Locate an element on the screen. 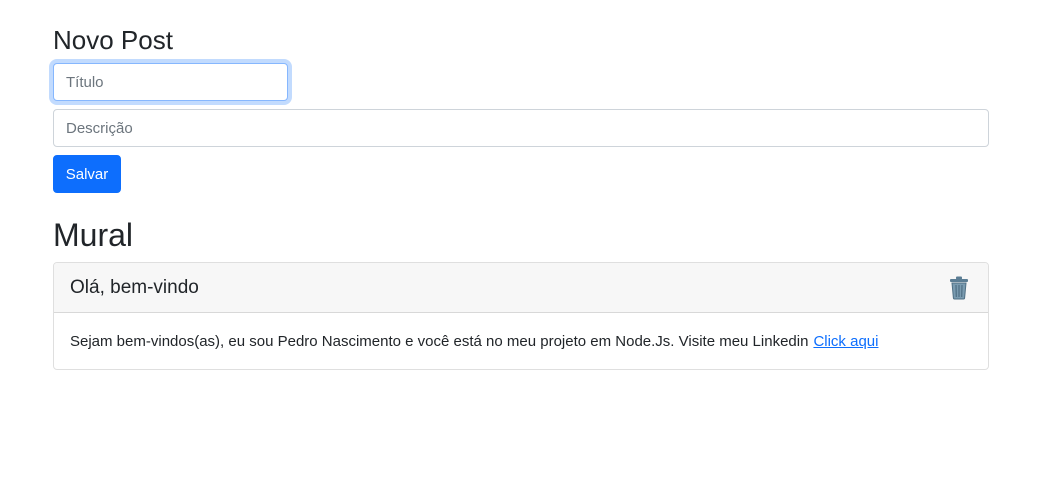 The height and width of the screenshot is (496, 1038). linkedin-link: Click aqui is located at coordinates (845, 341).